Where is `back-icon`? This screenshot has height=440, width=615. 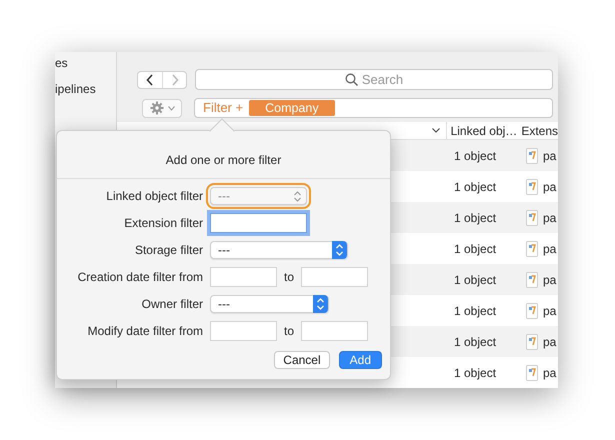 back-icon is located at coordinates (150, 80).